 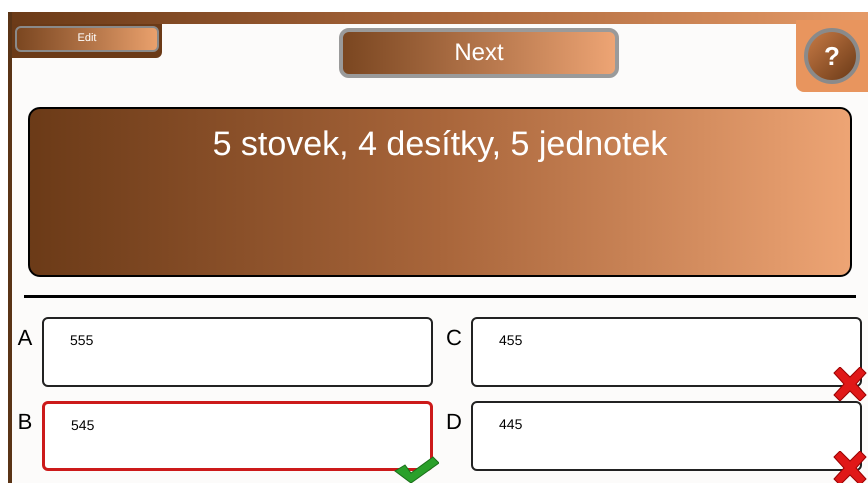 What do you see at coordinates (510, 424) in the screenshot?
I see `answer-text: 445` at bounding box center [510, 424].